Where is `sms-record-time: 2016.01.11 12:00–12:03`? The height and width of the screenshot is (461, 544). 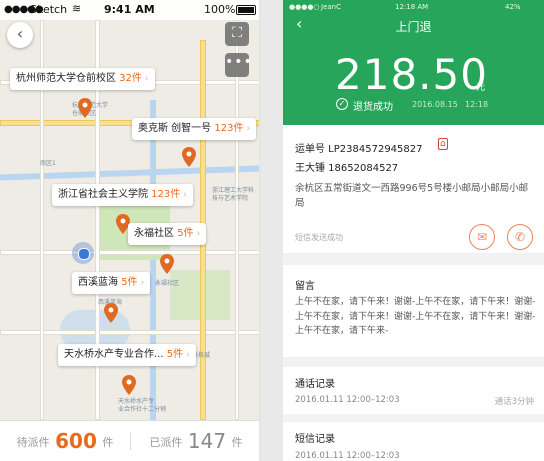
sms-record-time: 2016.01.11 12:00–12:03 is located at coordinates (347, 456).